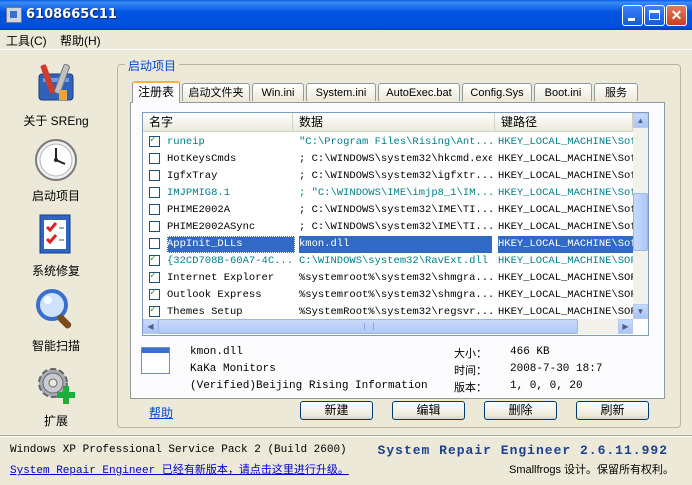 The image size is (692, 485). I want to click on tab-config-sys: Config.Sys, so click(497, 92).